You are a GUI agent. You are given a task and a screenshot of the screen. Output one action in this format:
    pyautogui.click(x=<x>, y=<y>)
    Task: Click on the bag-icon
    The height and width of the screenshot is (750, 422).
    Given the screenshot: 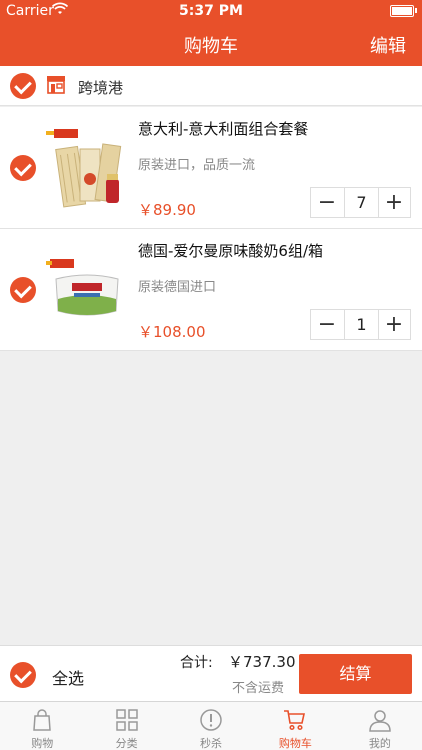 What is the action you would take?
    pyautogui.click(x=42, y=720)
    